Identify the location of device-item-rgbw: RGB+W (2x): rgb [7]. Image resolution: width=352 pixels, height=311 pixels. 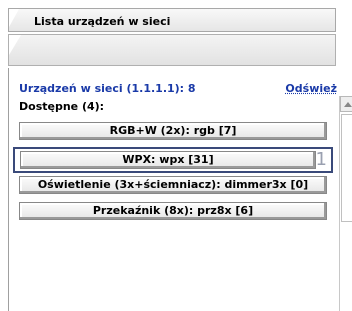
(173, 131).